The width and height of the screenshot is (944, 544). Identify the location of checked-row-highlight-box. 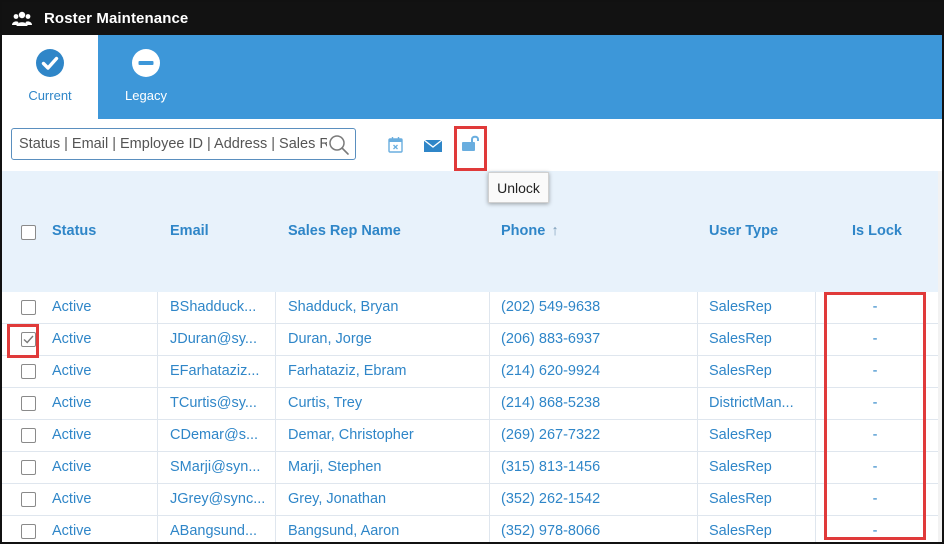
(23, 341).